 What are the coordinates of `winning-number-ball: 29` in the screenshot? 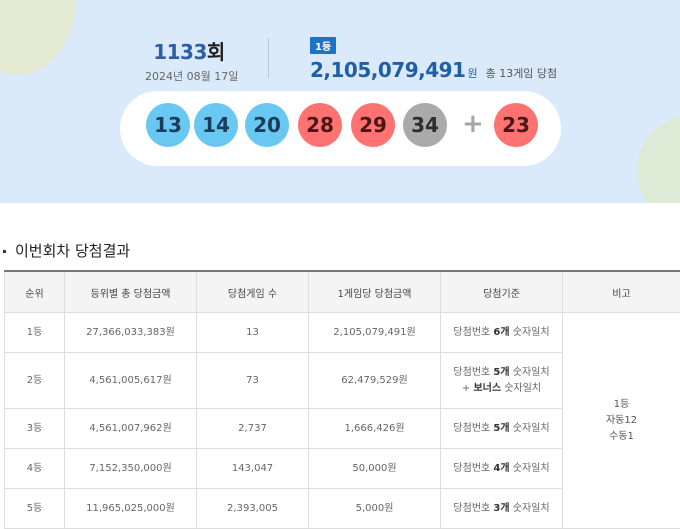 It's located at (373, 125).